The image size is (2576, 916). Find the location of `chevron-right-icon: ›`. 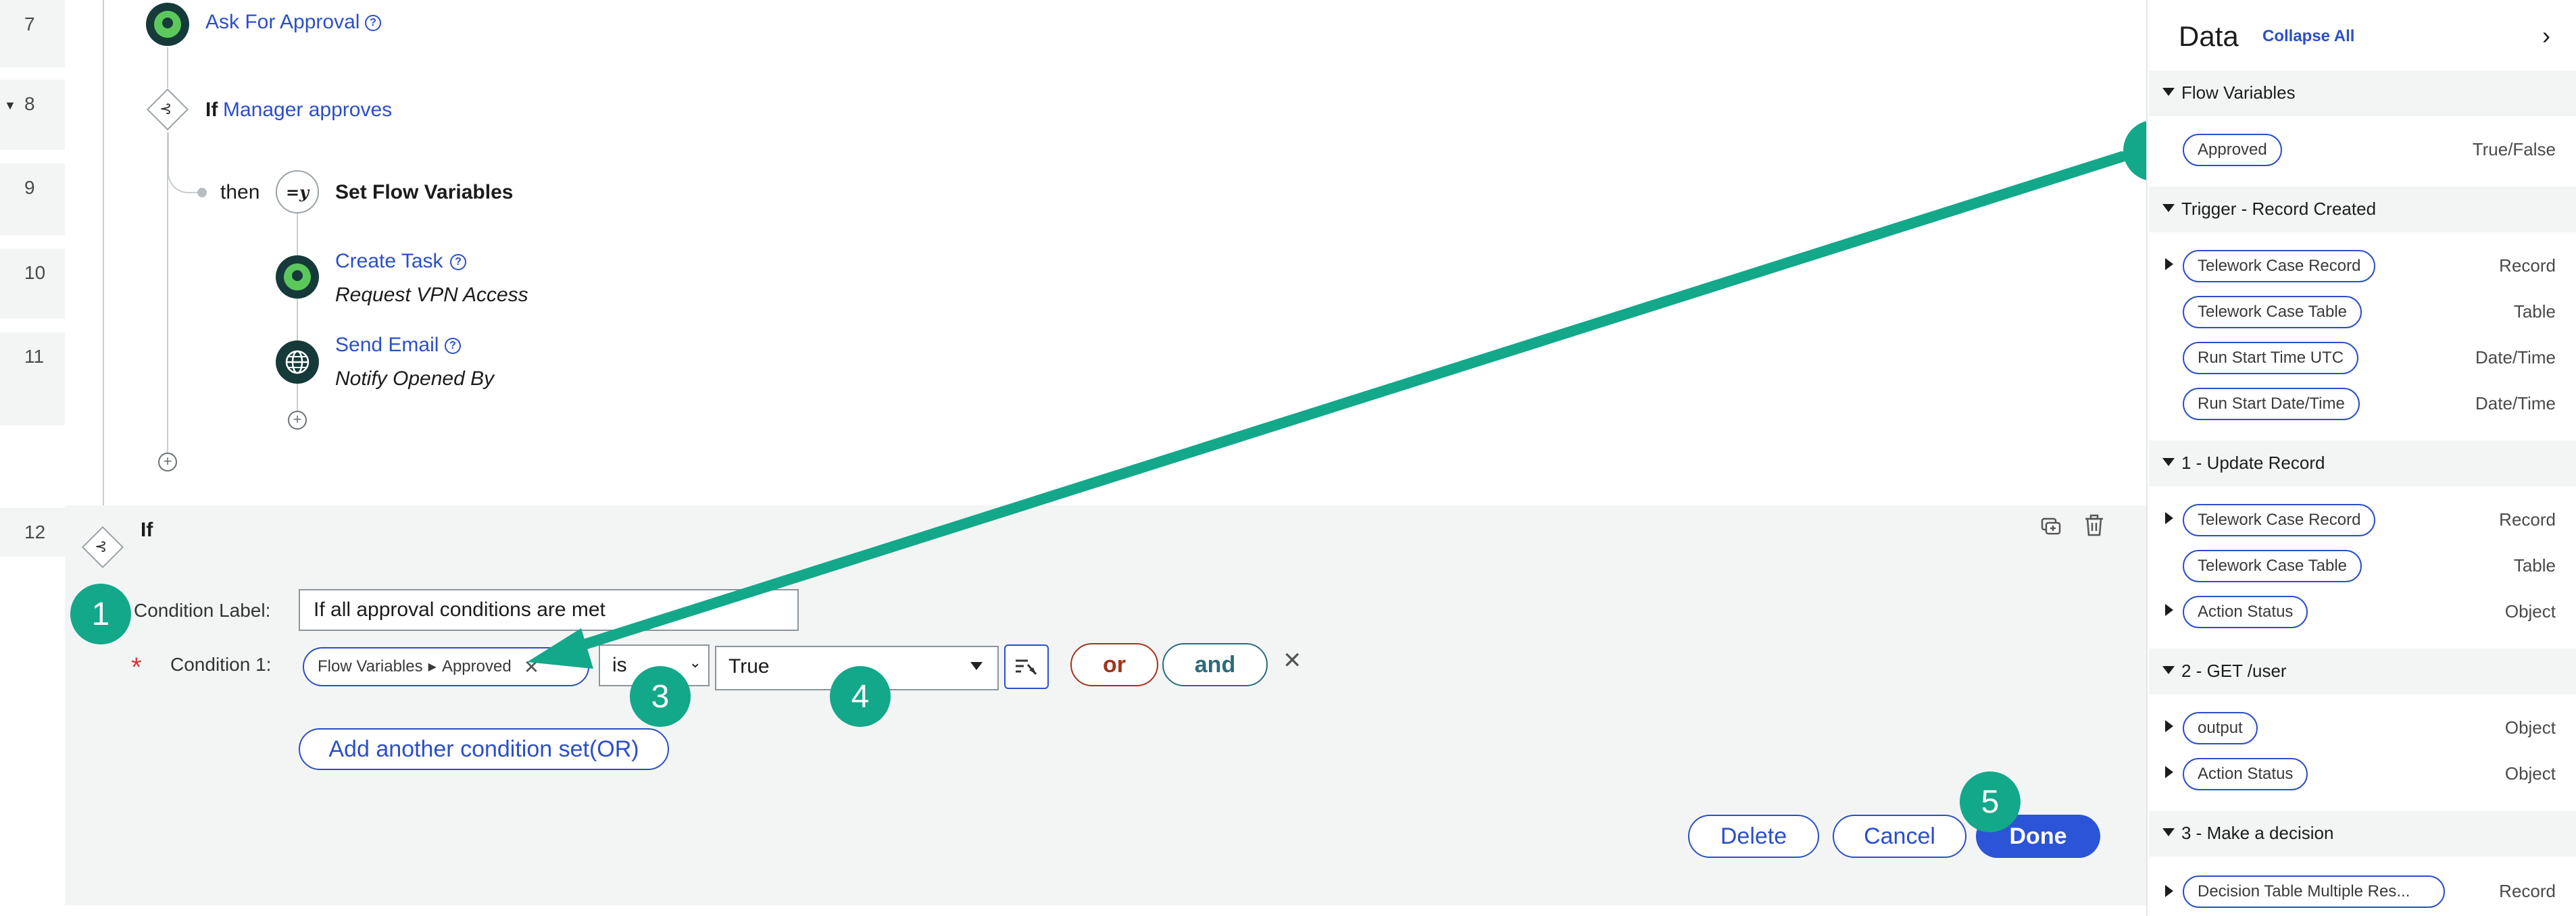

chevron-right-icon: › is located at coordinates (2546, 36).